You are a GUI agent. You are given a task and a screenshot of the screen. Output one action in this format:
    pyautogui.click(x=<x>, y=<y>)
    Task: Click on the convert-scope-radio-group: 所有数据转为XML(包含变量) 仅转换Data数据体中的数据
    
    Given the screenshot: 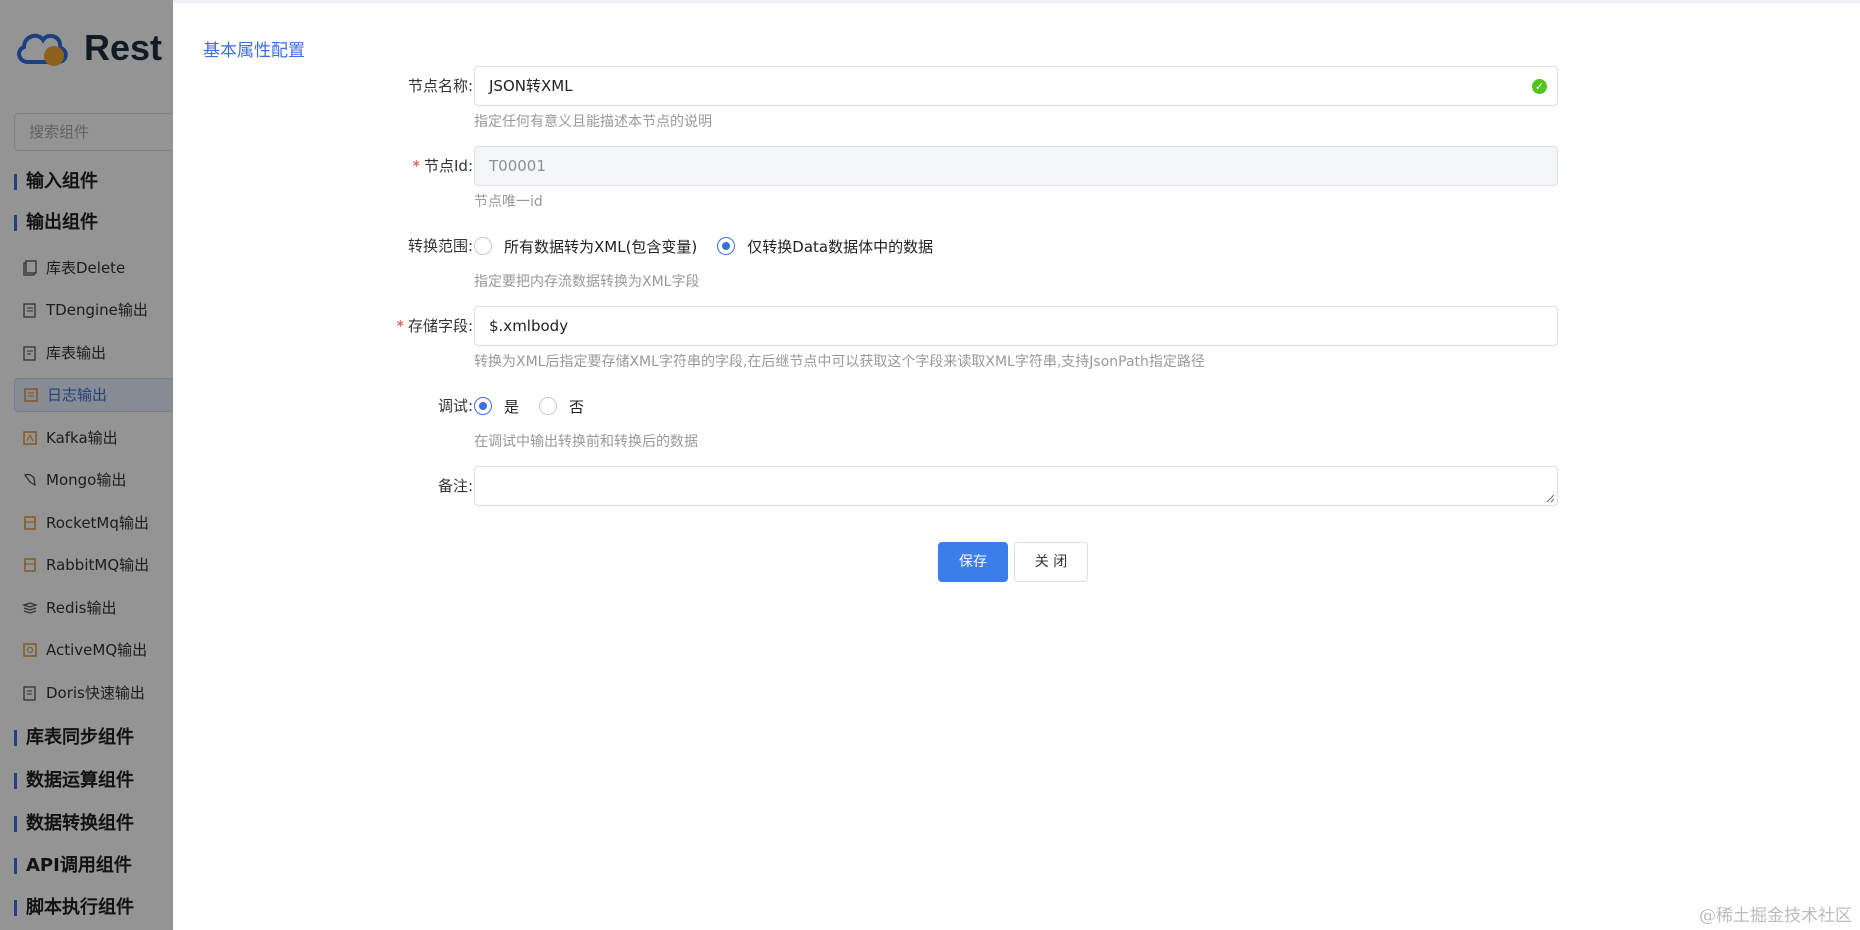 What is the action you would take?
    pyautogui.click(x=713, y=246)
    